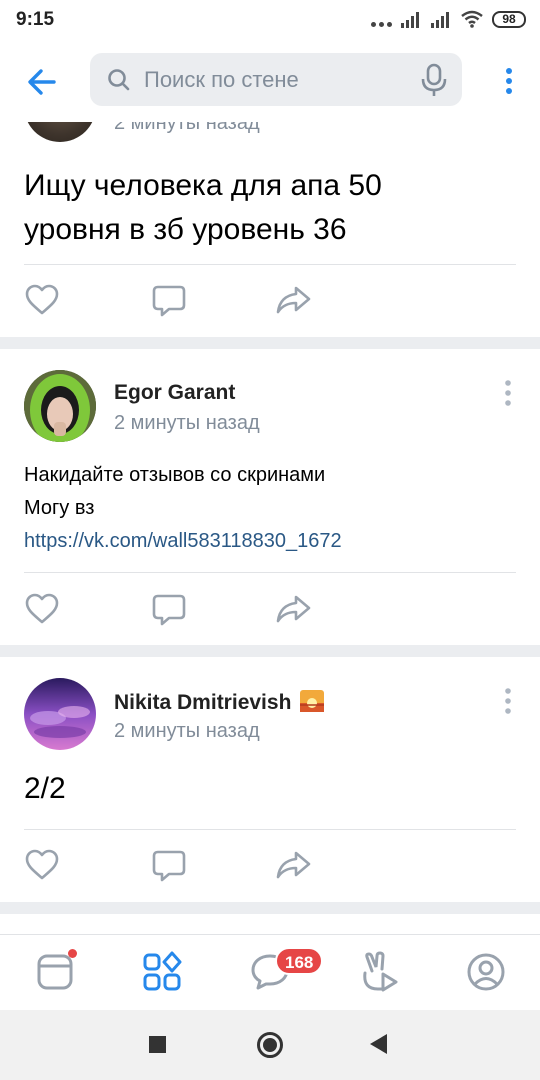  What do you see at coordinates (203, 702) in the screenshot?
I see `author-name-text: Nikita Dmitrievish` at bounding box center [203, 702].